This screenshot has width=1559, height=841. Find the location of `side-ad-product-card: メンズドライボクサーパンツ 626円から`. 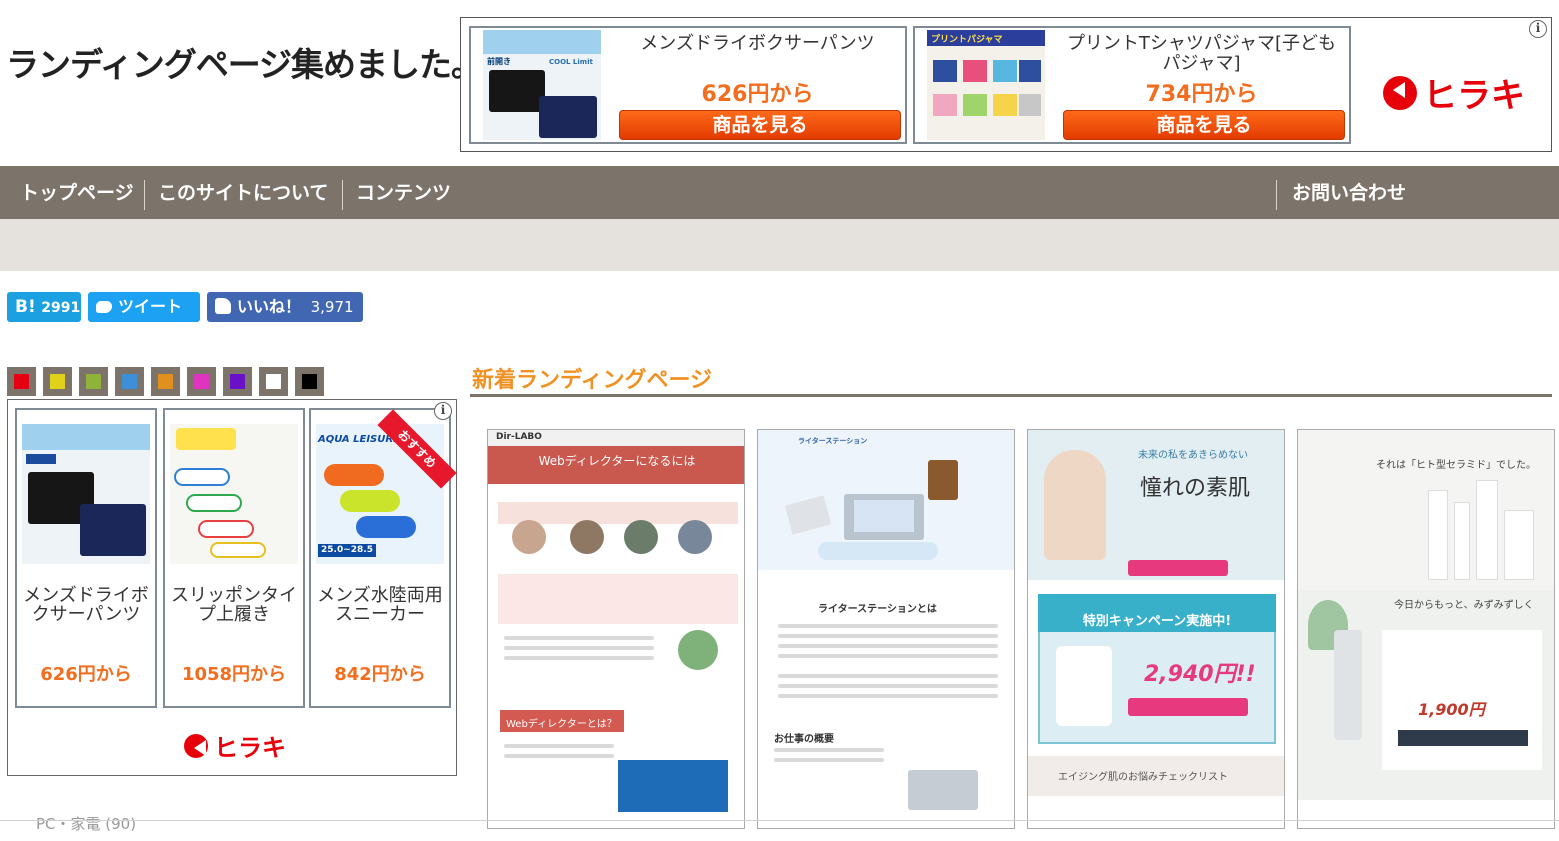

side-ad-product-card: メンズドライボクサーパンツ 626円から is located at coordinates (86, 558).